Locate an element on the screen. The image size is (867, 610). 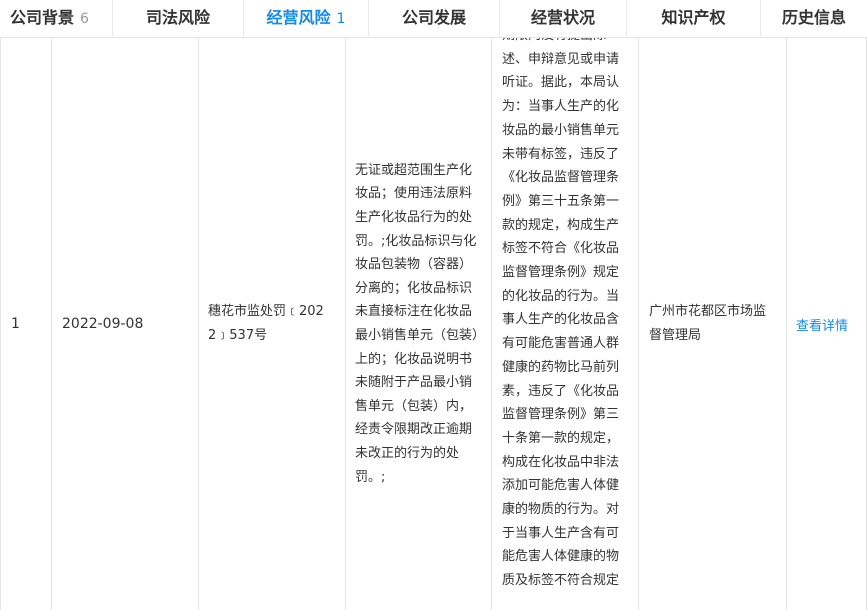
tab-operating-risk: 经营风险 1 is located at coordinates (306, 18).